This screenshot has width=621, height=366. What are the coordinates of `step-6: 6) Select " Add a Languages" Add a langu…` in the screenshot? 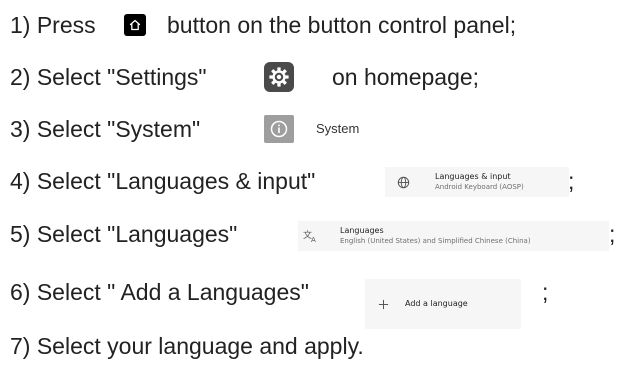 It's located at (290, 300).